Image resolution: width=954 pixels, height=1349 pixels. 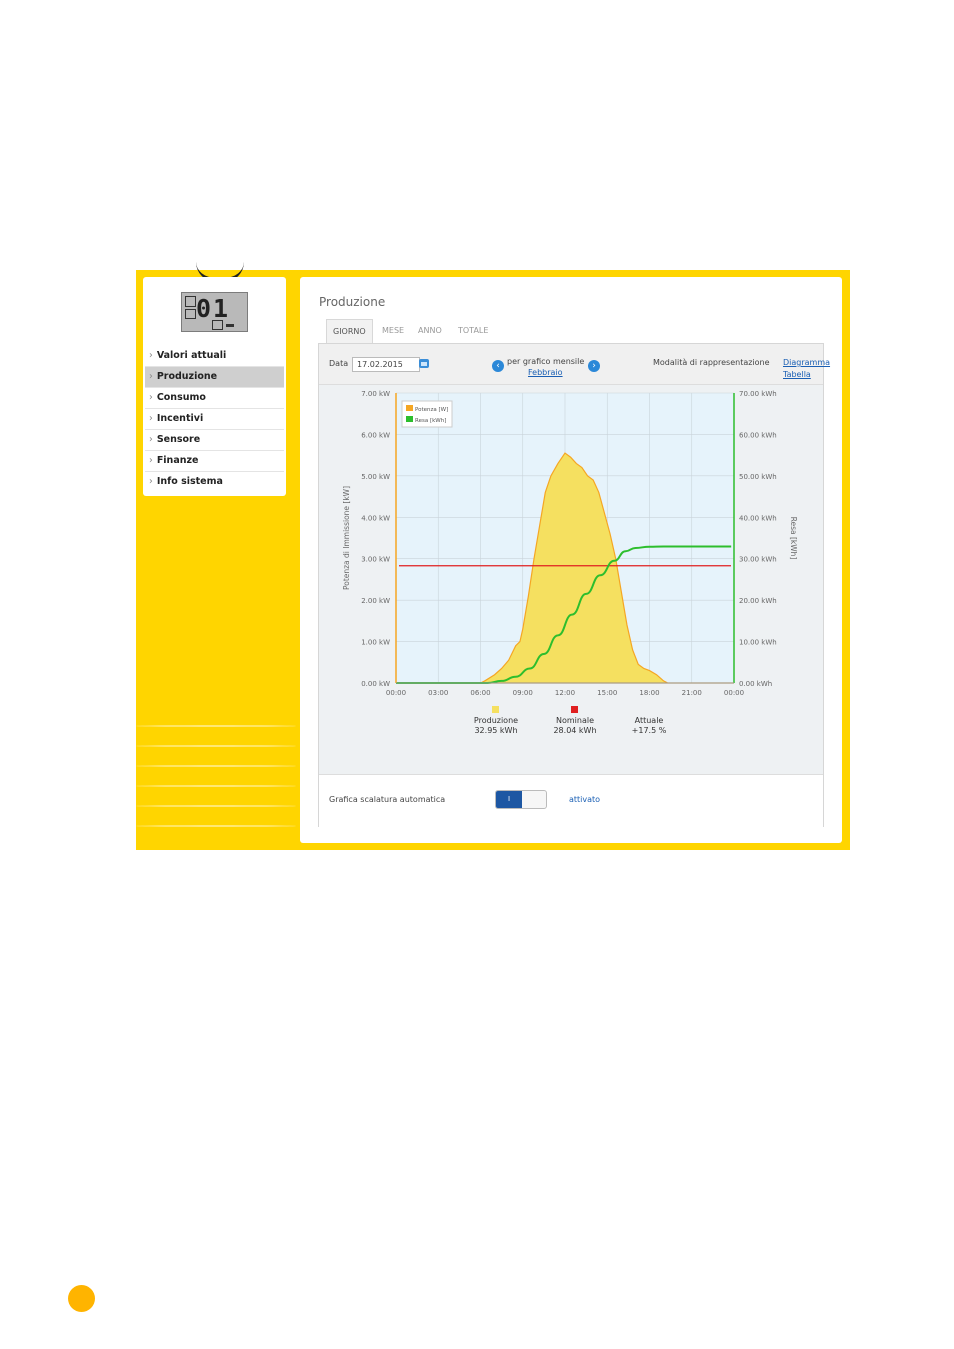 What do you see at coordinates (545, 372) in the screenshot?
I see `month-link: Febbraio` at bounding box center [545, 372].